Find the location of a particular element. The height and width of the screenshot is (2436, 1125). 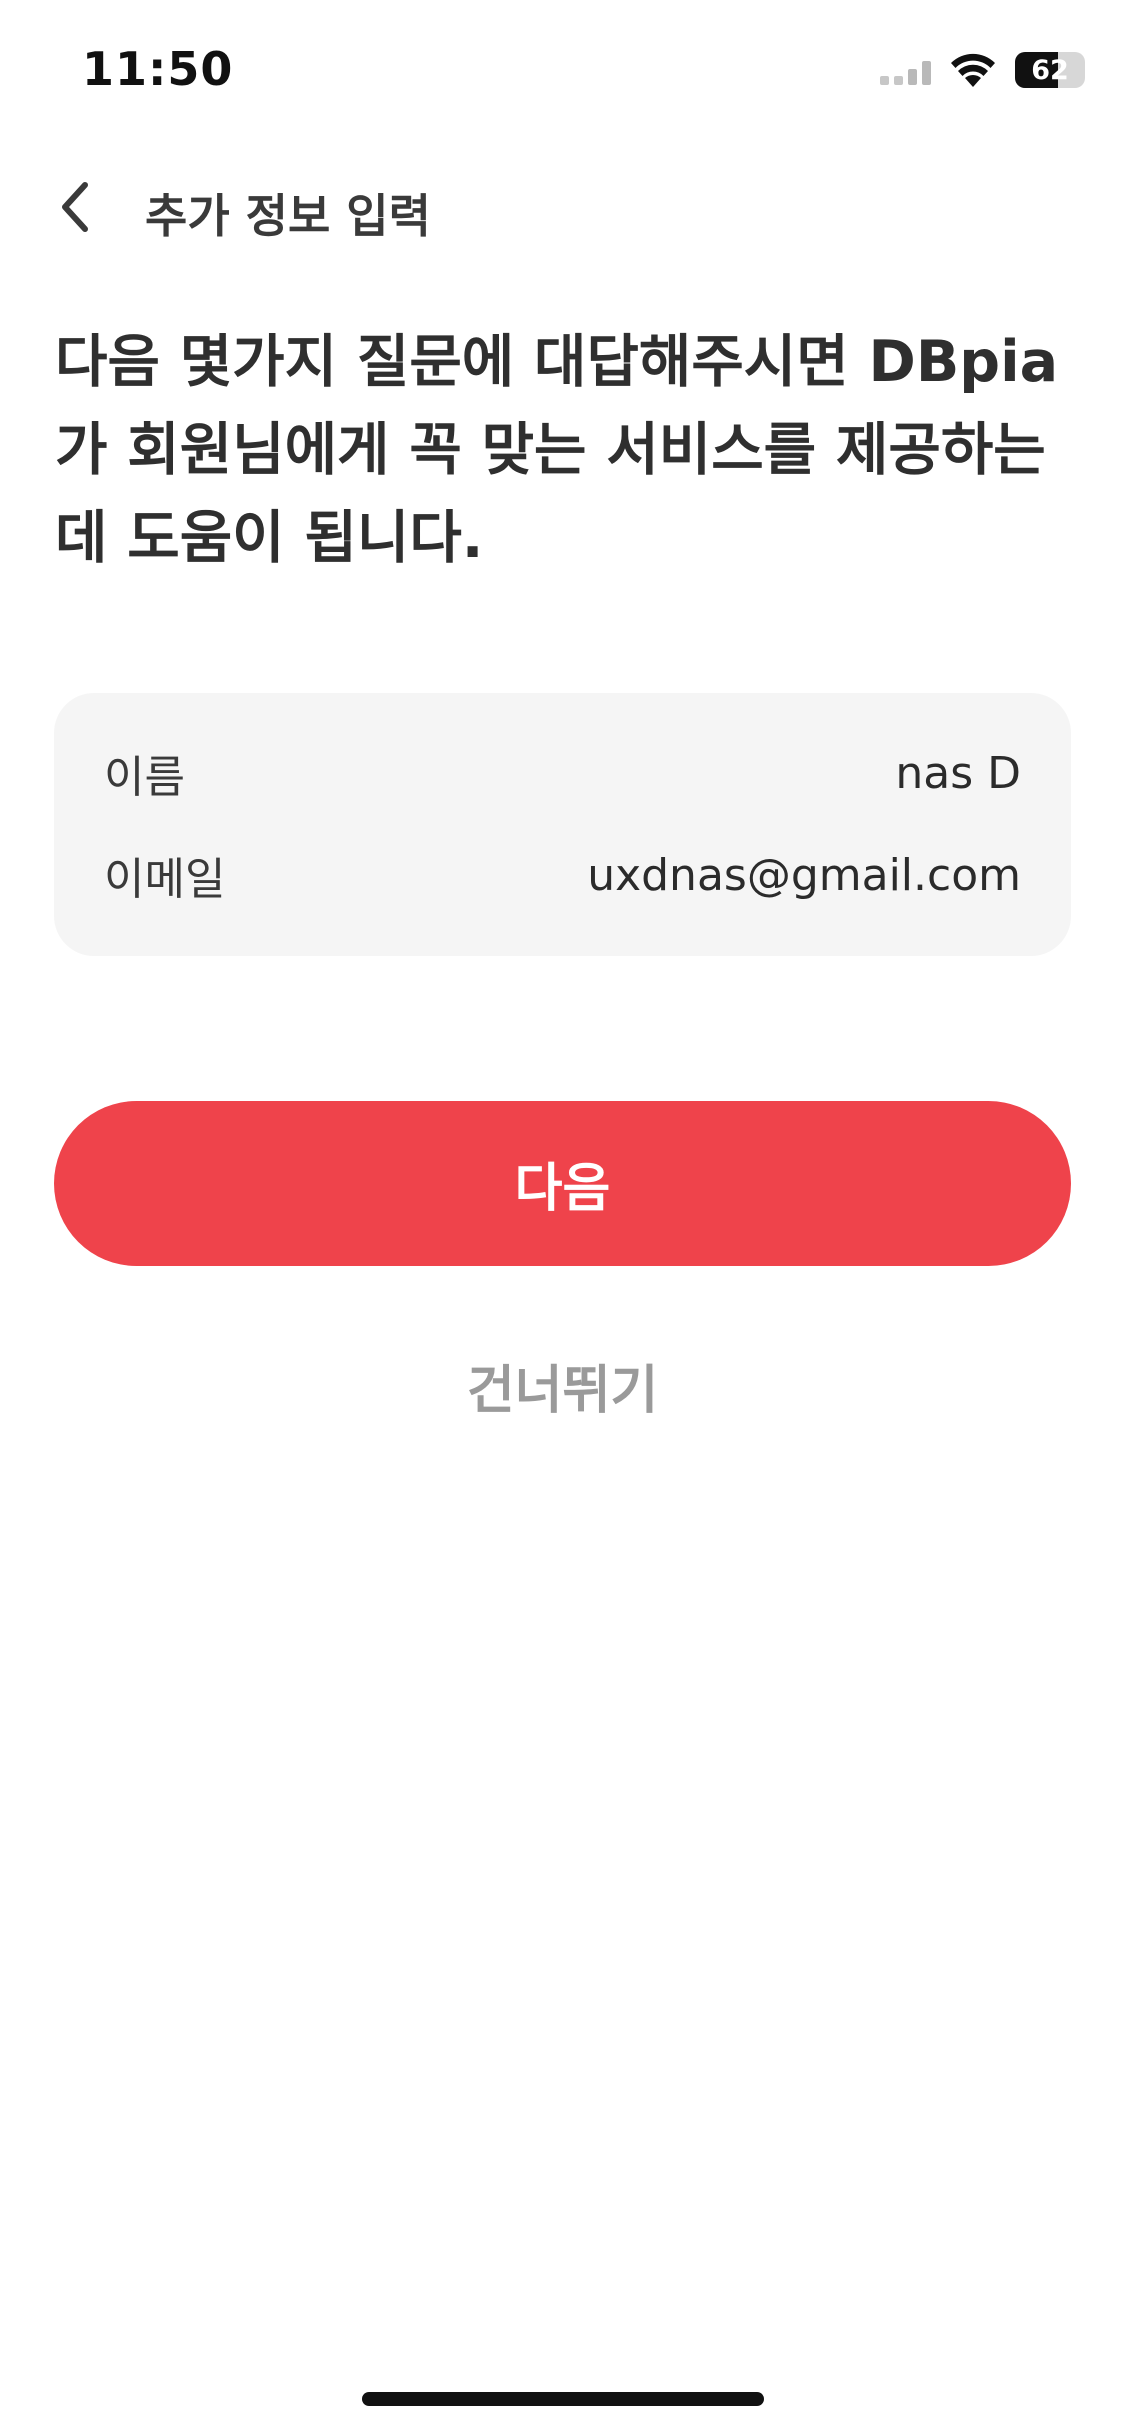

status-time: 11:50 is located at coordinates (158, 69).